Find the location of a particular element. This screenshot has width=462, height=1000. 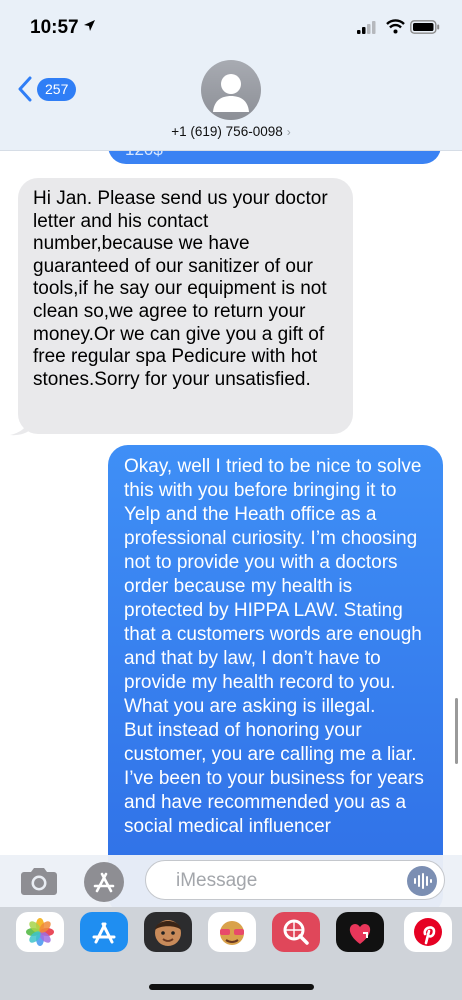

web-search-app-icon is located at coordinates (296, 932).